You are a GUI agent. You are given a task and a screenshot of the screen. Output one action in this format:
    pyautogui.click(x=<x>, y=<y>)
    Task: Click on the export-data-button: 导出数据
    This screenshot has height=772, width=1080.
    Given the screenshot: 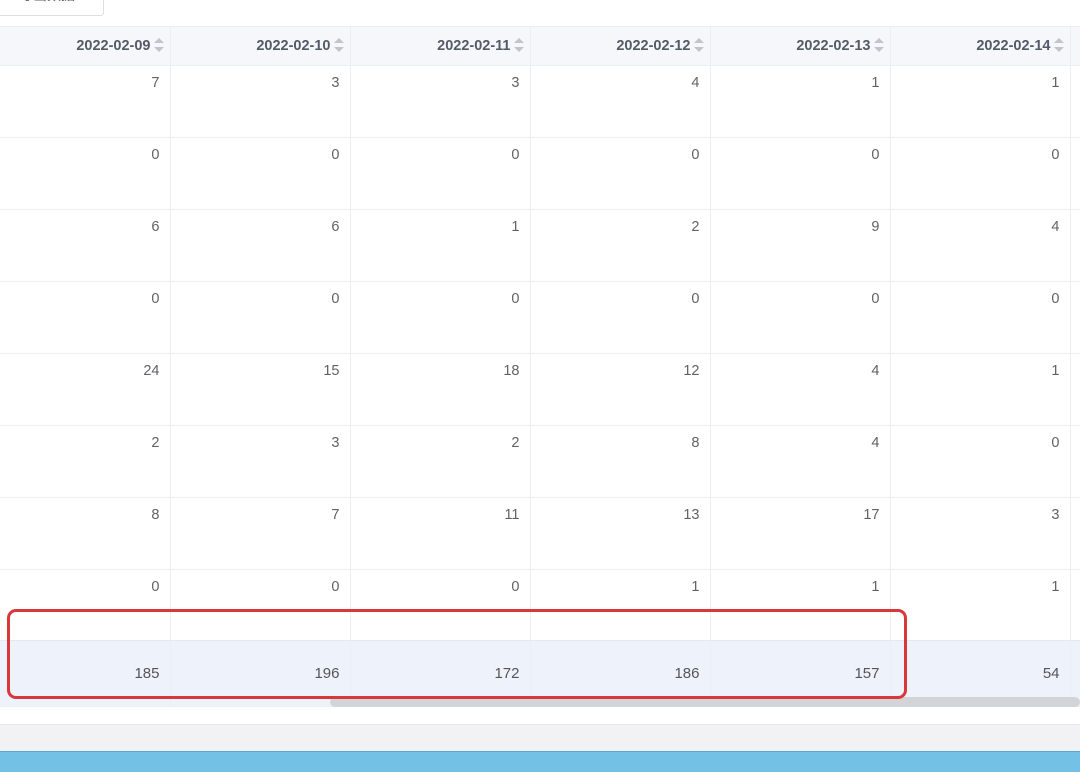 What is the action you would take?
    pyautogui.click(x=52, y=8)
    